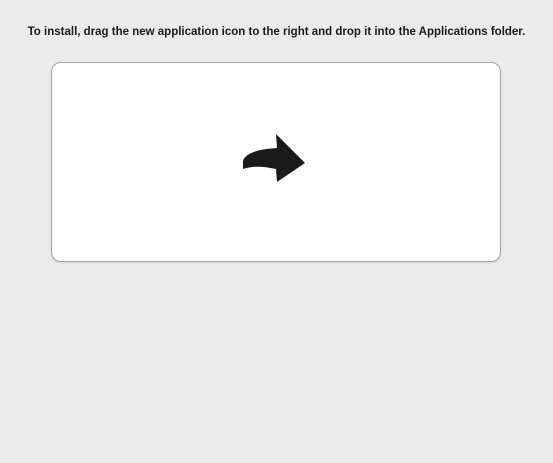 This screenshot has width=553, height=463. Describe the element at coordinates (274, 158) in the screenshot. I see `curved-arrow-right-icon` at that location.